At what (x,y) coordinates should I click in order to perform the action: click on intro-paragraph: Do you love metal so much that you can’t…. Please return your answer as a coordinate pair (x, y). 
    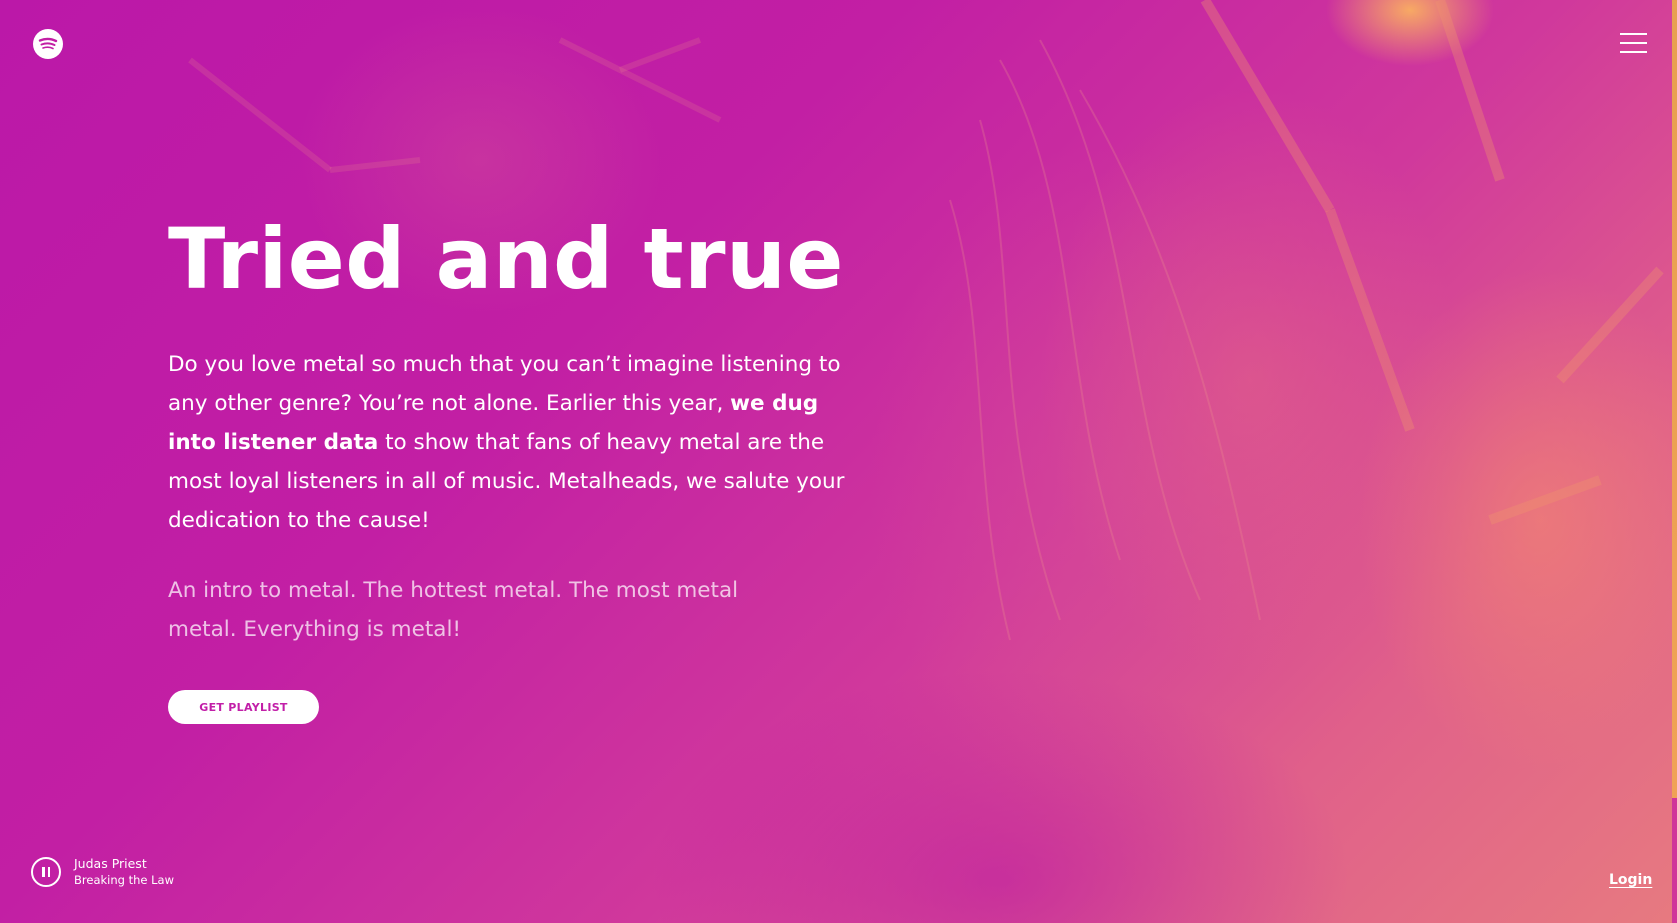
    Looking at the image, I should click on (508, 442).